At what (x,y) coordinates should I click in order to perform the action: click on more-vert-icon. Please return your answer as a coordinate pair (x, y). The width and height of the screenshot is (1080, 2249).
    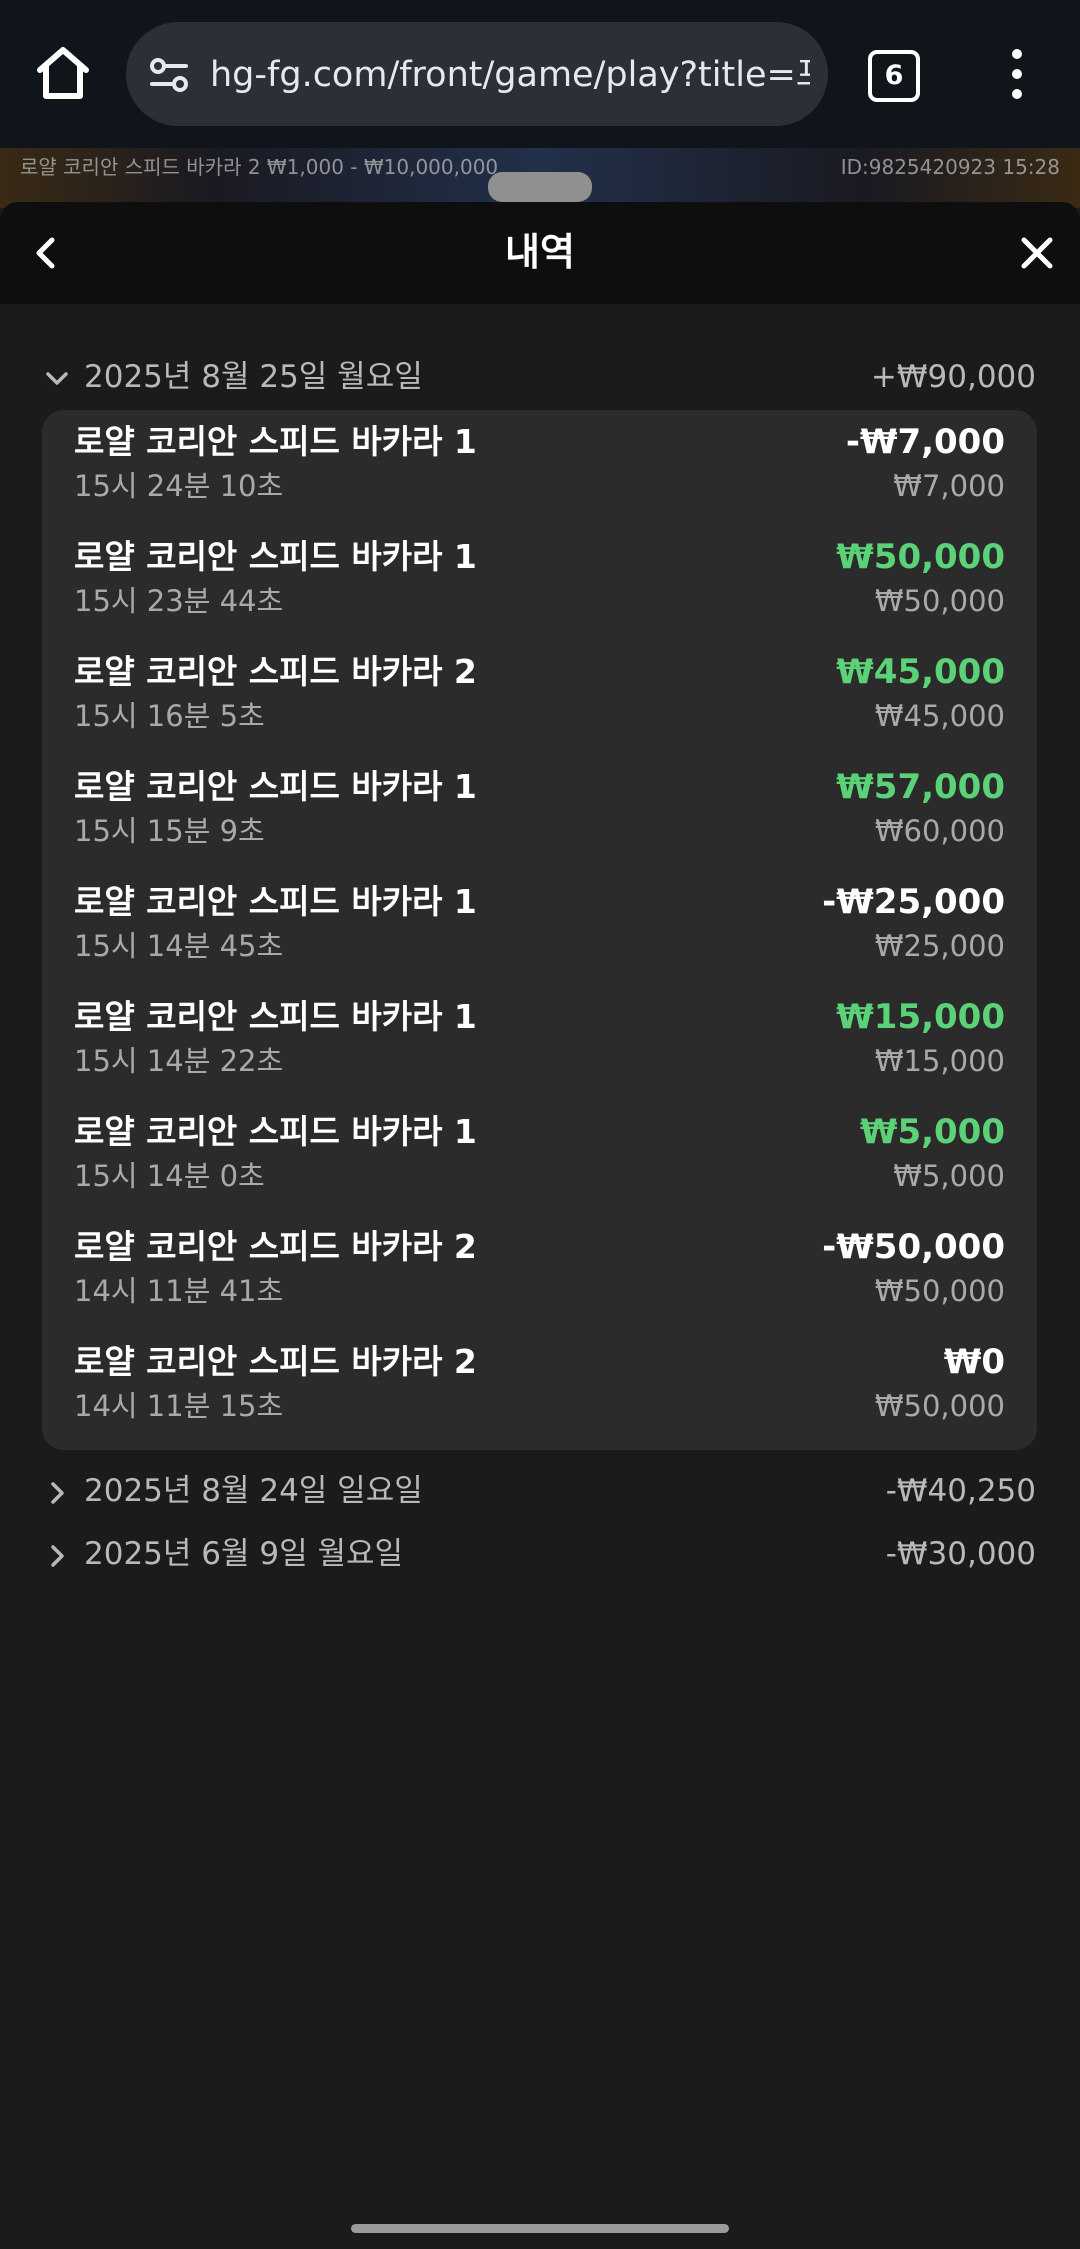
    Looking at the image, I should click on (1017, 74).